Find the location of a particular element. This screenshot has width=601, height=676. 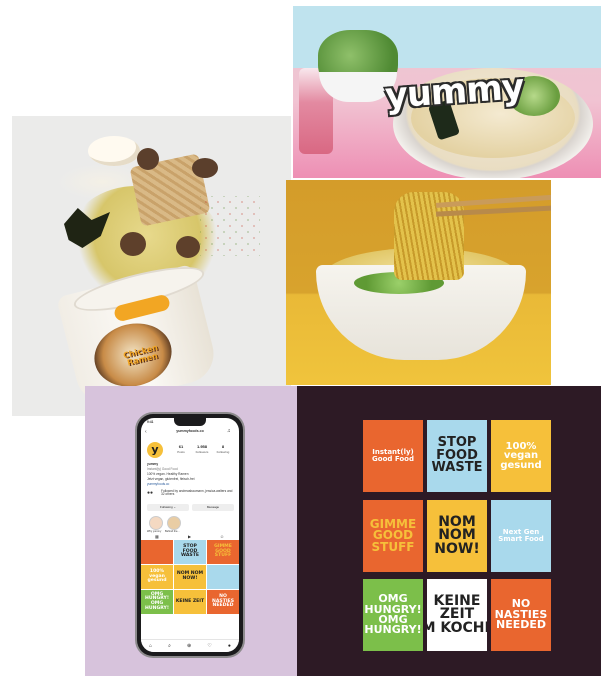

bio-line: 100% vegan. Healthy Ramen is located at coordinates (168, 474).